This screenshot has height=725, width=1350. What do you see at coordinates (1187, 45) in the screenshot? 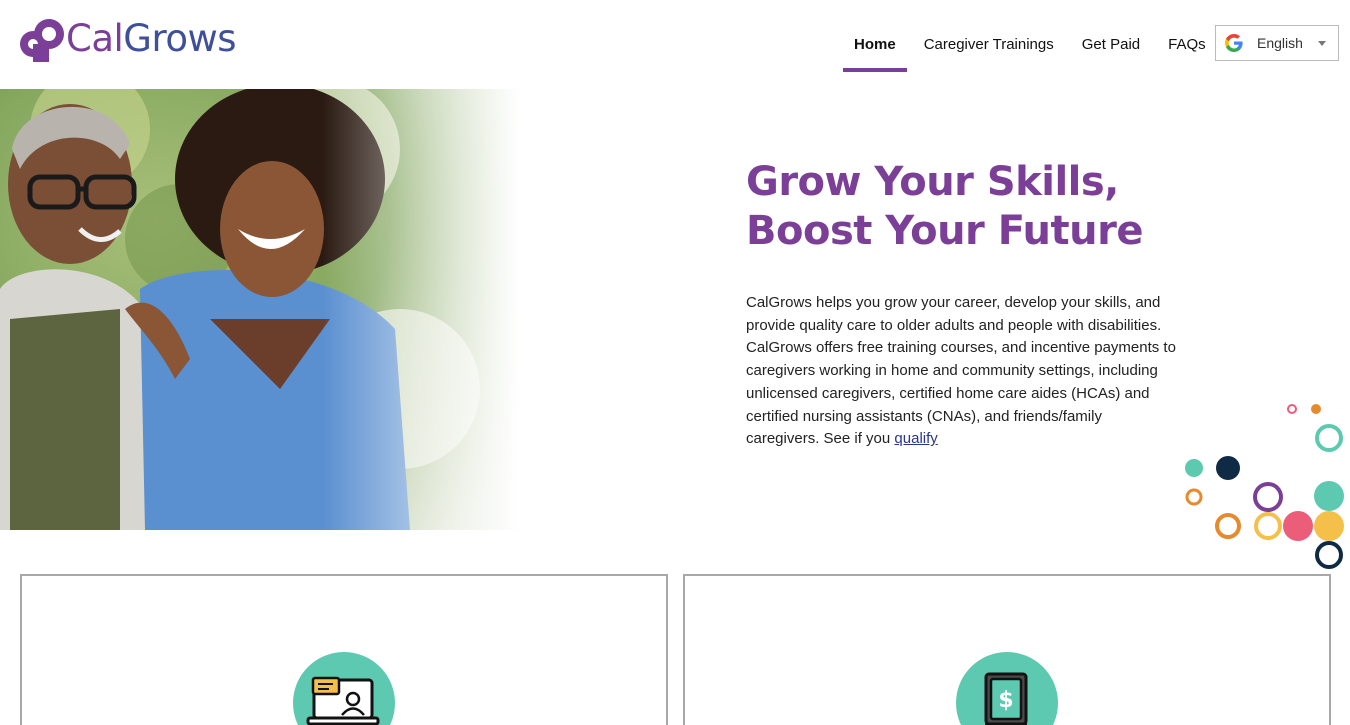
I see `nav-faqs: FAQs` at bounding box center [1187, 45].